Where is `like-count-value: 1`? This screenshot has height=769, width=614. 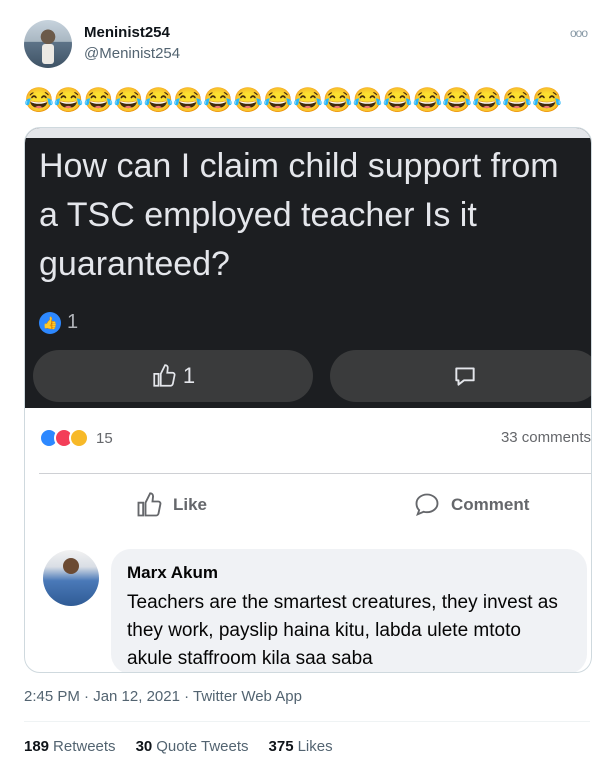 like-count-value: 1 is located at coordinates (73, 322).